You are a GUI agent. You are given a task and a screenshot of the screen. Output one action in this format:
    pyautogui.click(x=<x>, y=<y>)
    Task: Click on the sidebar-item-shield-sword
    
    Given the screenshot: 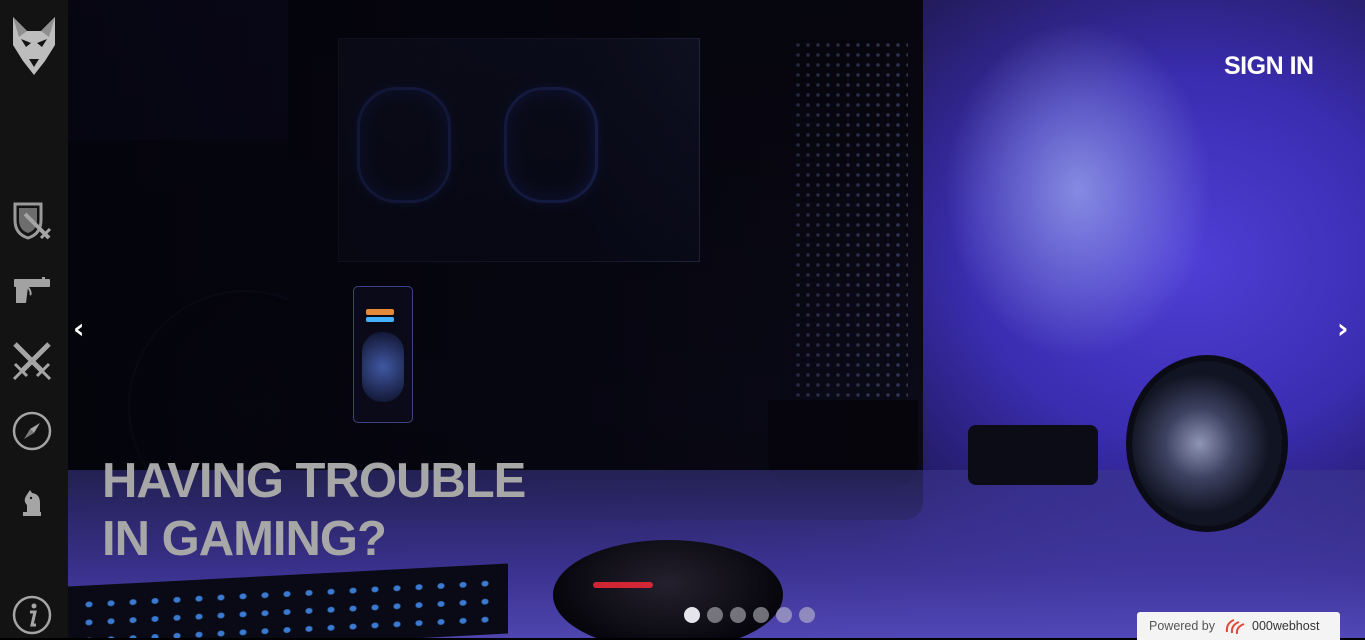 What is the action you would take?
    pyautogui.click(x=32, y=221)
    